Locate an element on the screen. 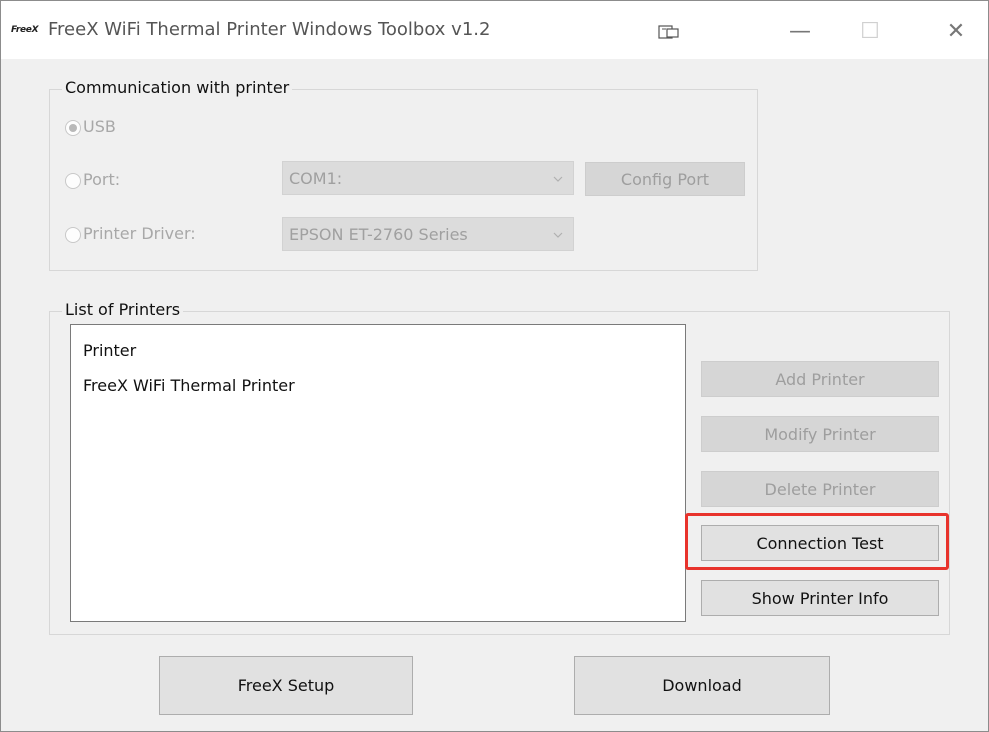 This screenshot has height=732, width=989. download-label: Download is located at coordinates (702, 685).